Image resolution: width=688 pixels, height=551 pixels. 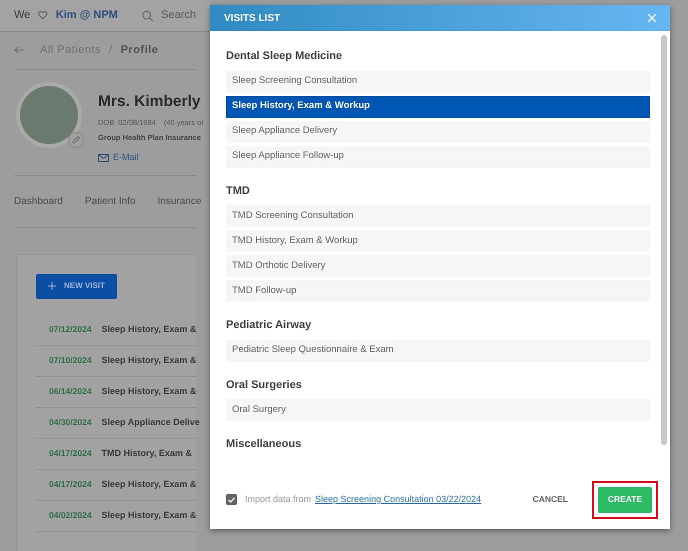 I want to click on scrollbar, so click(x=664, y=240).